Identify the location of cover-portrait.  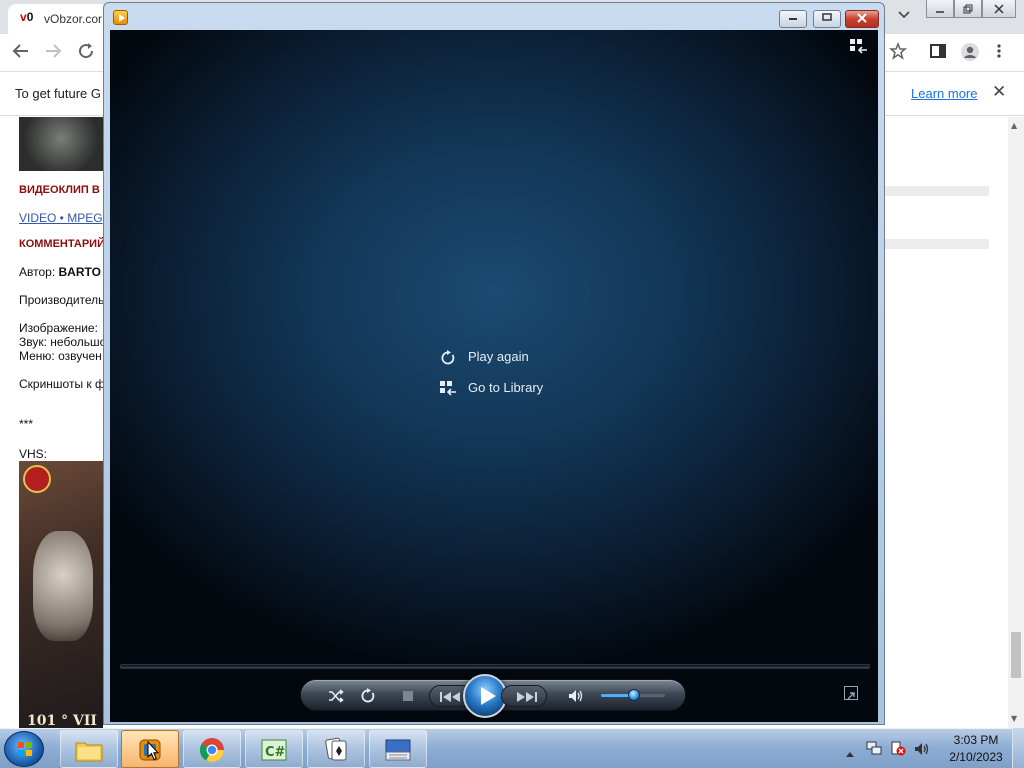
(63, 586).